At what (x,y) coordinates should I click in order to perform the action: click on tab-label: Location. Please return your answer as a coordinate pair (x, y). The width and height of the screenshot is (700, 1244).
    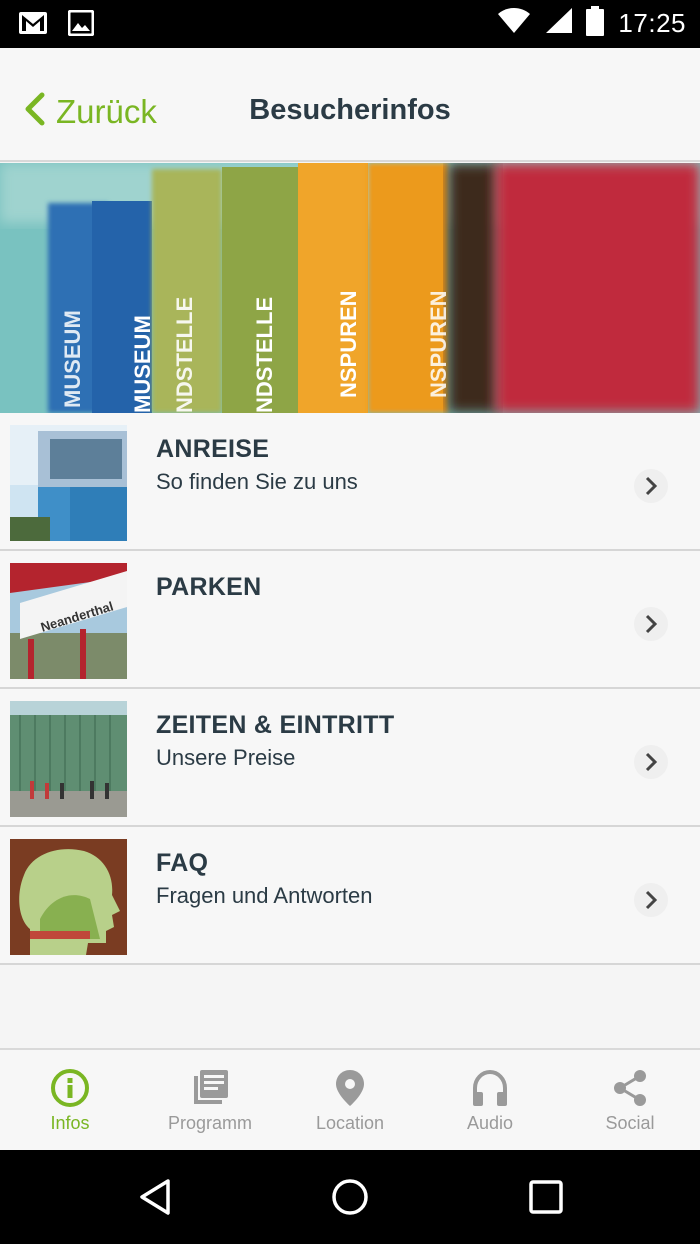
    Looking at the image, I should click on (350, 1123).